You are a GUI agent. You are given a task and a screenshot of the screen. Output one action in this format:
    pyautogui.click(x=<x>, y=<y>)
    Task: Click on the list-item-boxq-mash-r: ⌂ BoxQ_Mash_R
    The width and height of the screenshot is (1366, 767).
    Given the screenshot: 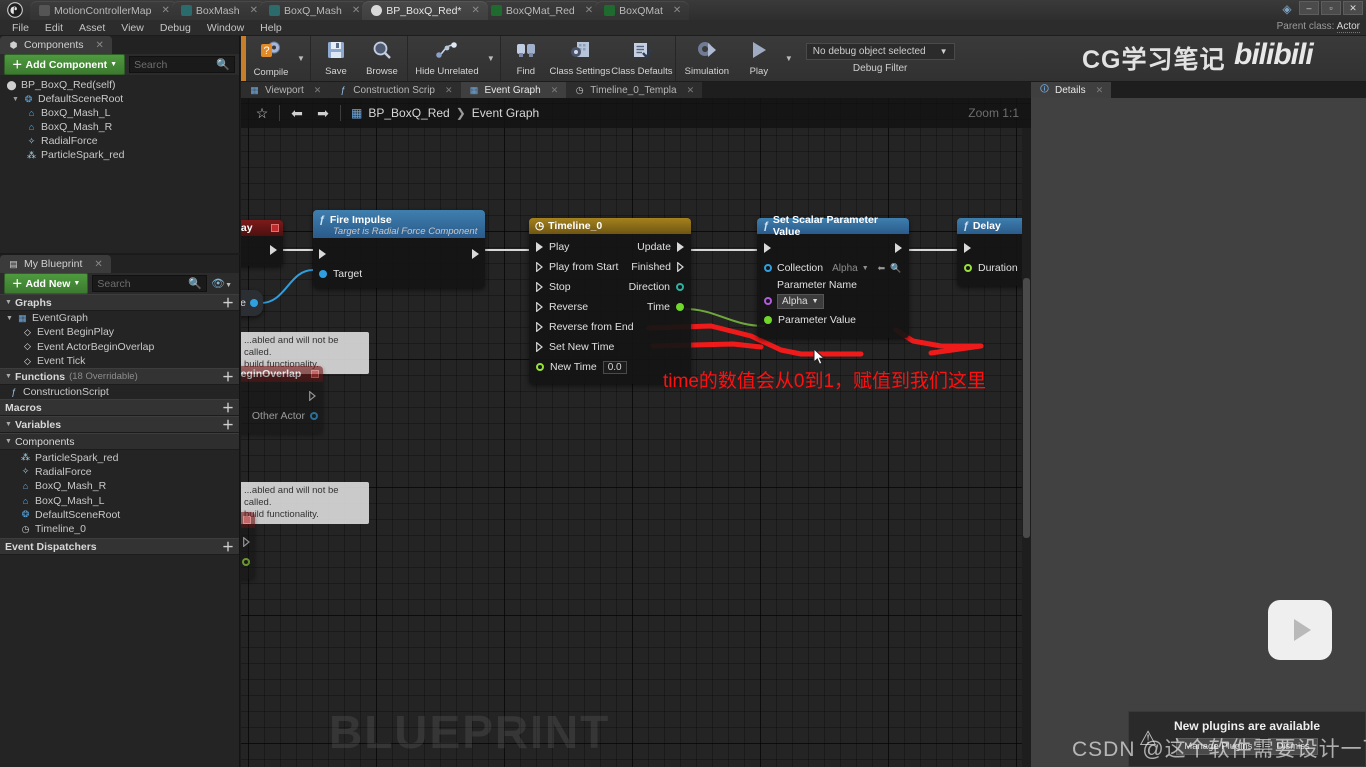 What is the action you would take?
    pyautogui.click(x=119, y=486)
    